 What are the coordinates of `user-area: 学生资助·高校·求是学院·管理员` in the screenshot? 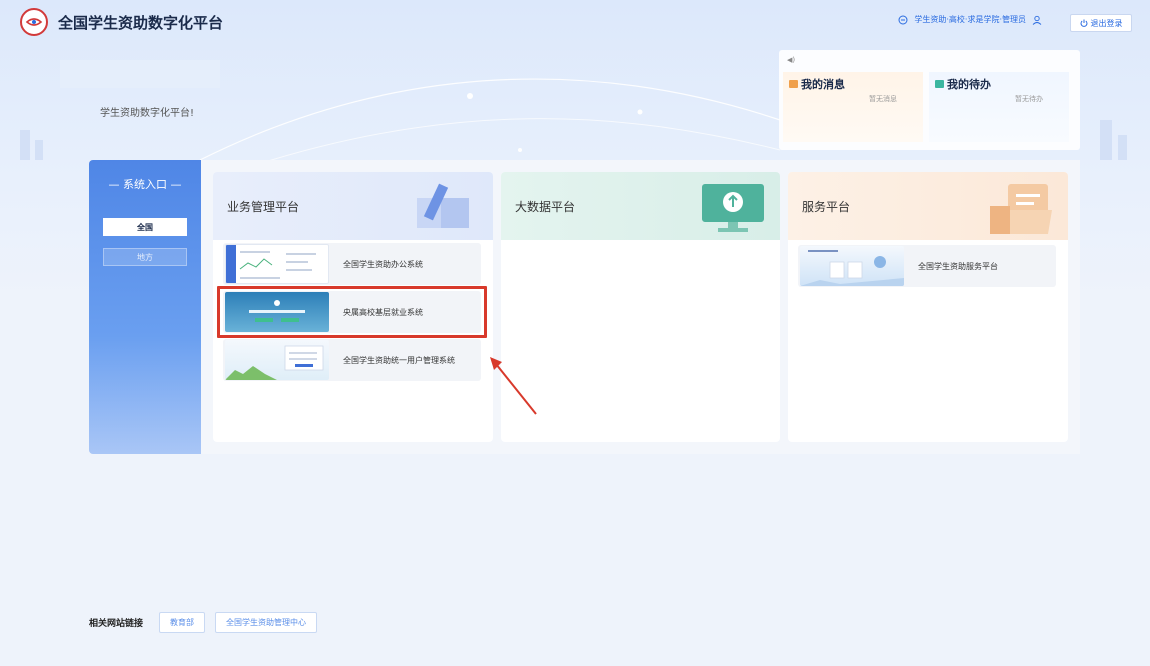 It's located at (970, 19).